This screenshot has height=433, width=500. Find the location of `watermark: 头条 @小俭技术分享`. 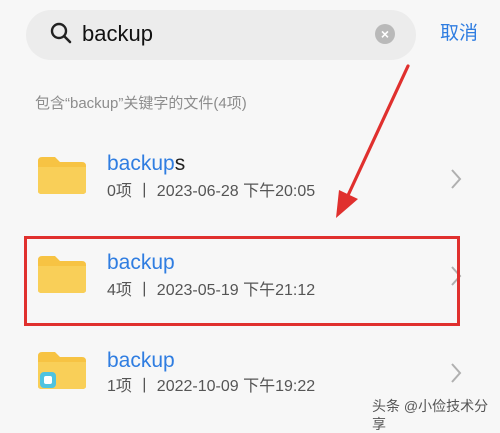

watermark: 头条 @小俭技术分享 is located at coordinates (430, 415).